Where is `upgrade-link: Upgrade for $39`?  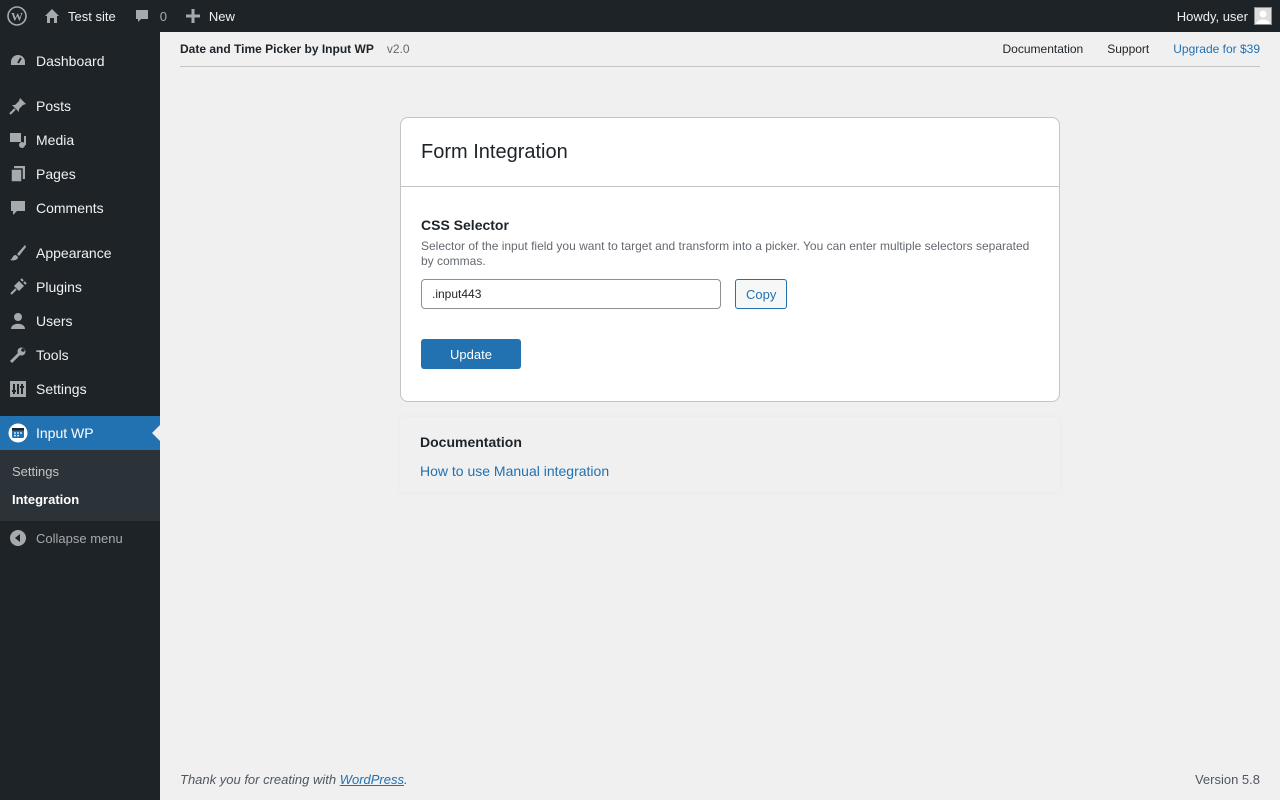 upgrade-link: Upgrade for $39 is located at coordinates (1216, 49).